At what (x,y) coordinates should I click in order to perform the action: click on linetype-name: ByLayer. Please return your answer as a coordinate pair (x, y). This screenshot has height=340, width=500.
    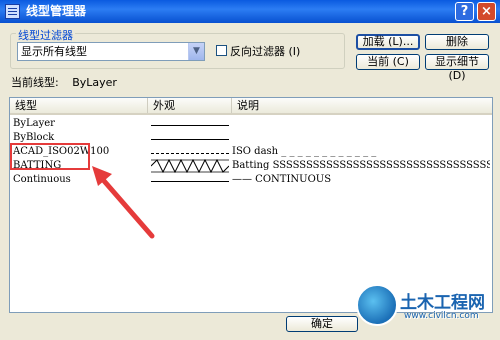
    Looking at the image, I should click on (34, 123).